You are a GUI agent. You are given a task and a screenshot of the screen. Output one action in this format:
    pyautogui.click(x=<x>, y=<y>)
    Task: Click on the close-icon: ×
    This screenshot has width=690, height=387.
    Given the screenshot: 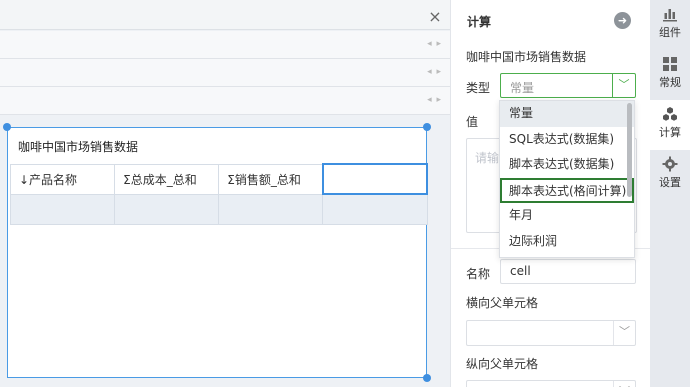 What is the action you would take?
    pyautogui.click(x=435, y=17)
    